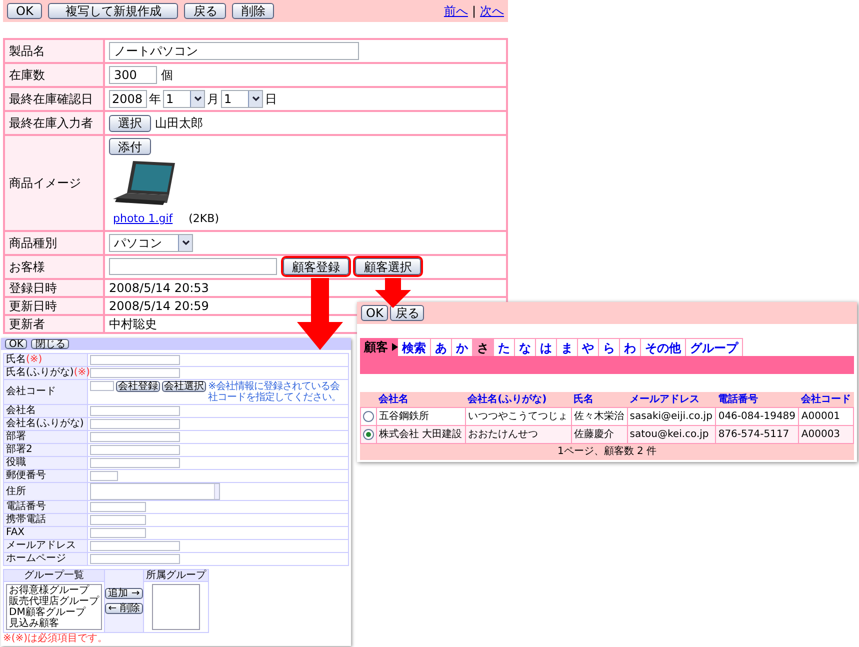 This screenshot has height=647, width=859. What do you see at coordinates (525, 347) in the screenshot?
I see `tab: な` at bounding box center [525, 347].